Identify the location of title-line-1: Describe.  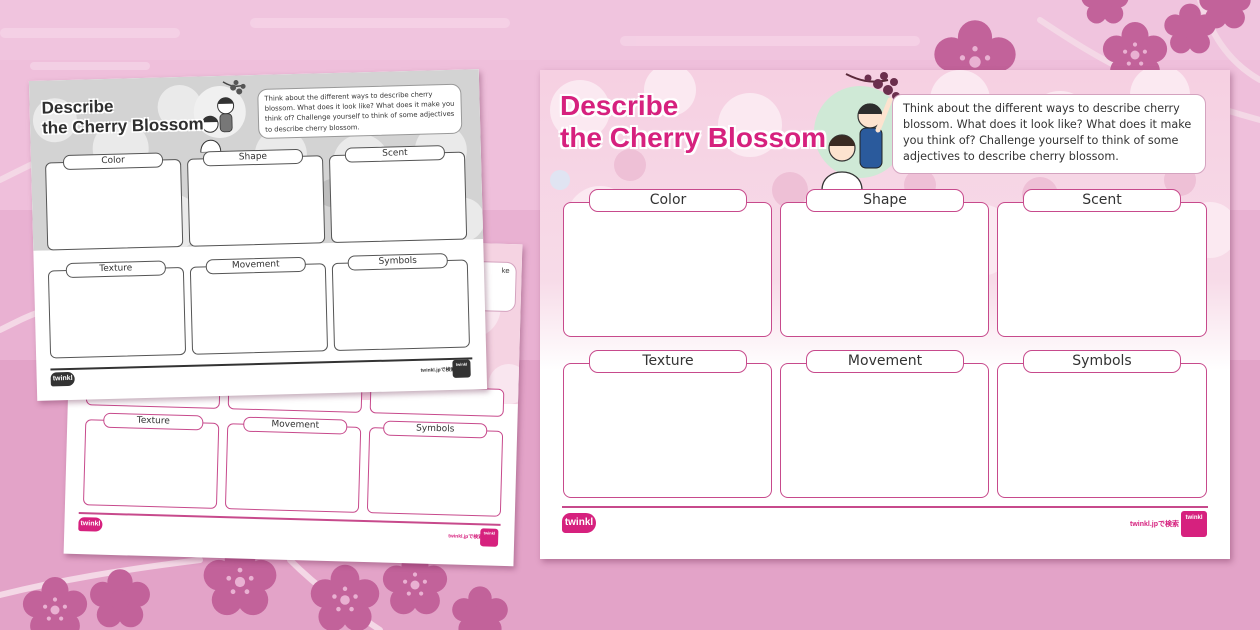
(619, 105).